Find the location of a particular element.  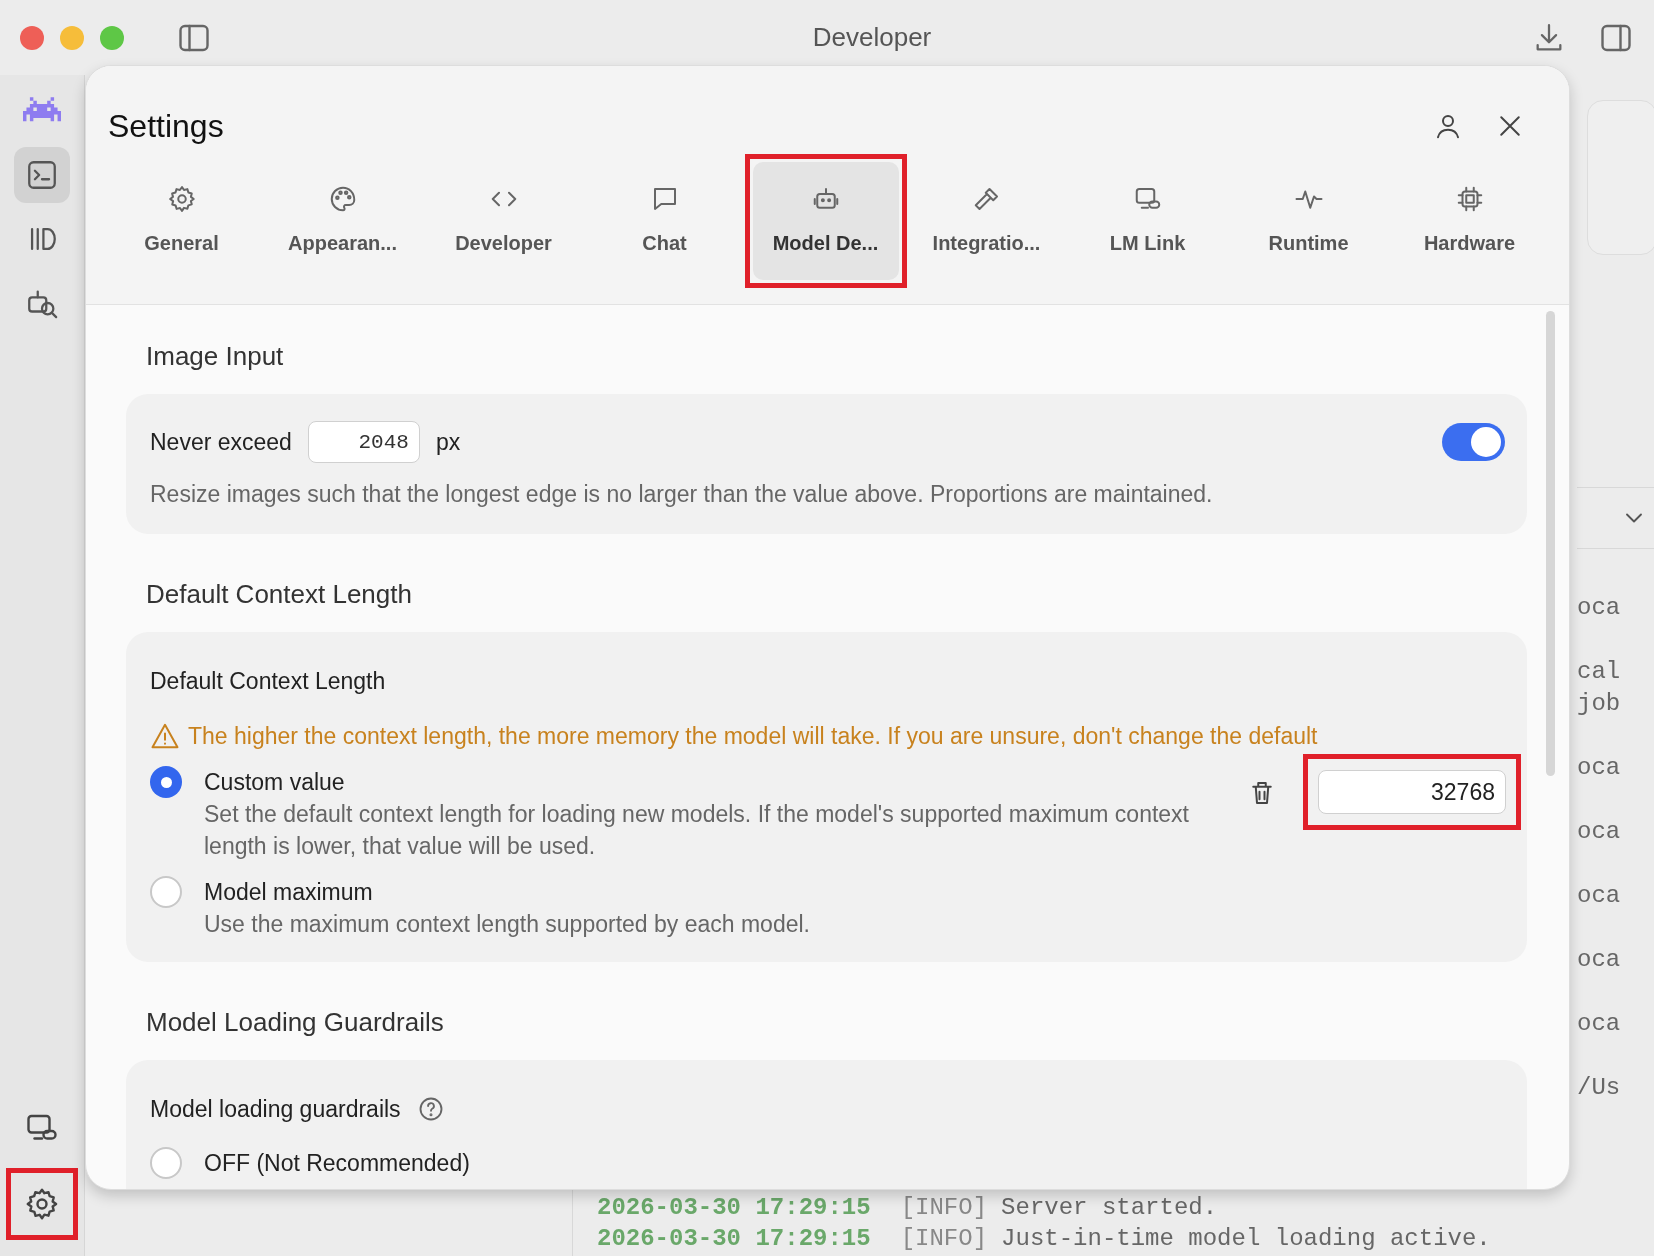

close-window-button is located at coordinates (32, 37).